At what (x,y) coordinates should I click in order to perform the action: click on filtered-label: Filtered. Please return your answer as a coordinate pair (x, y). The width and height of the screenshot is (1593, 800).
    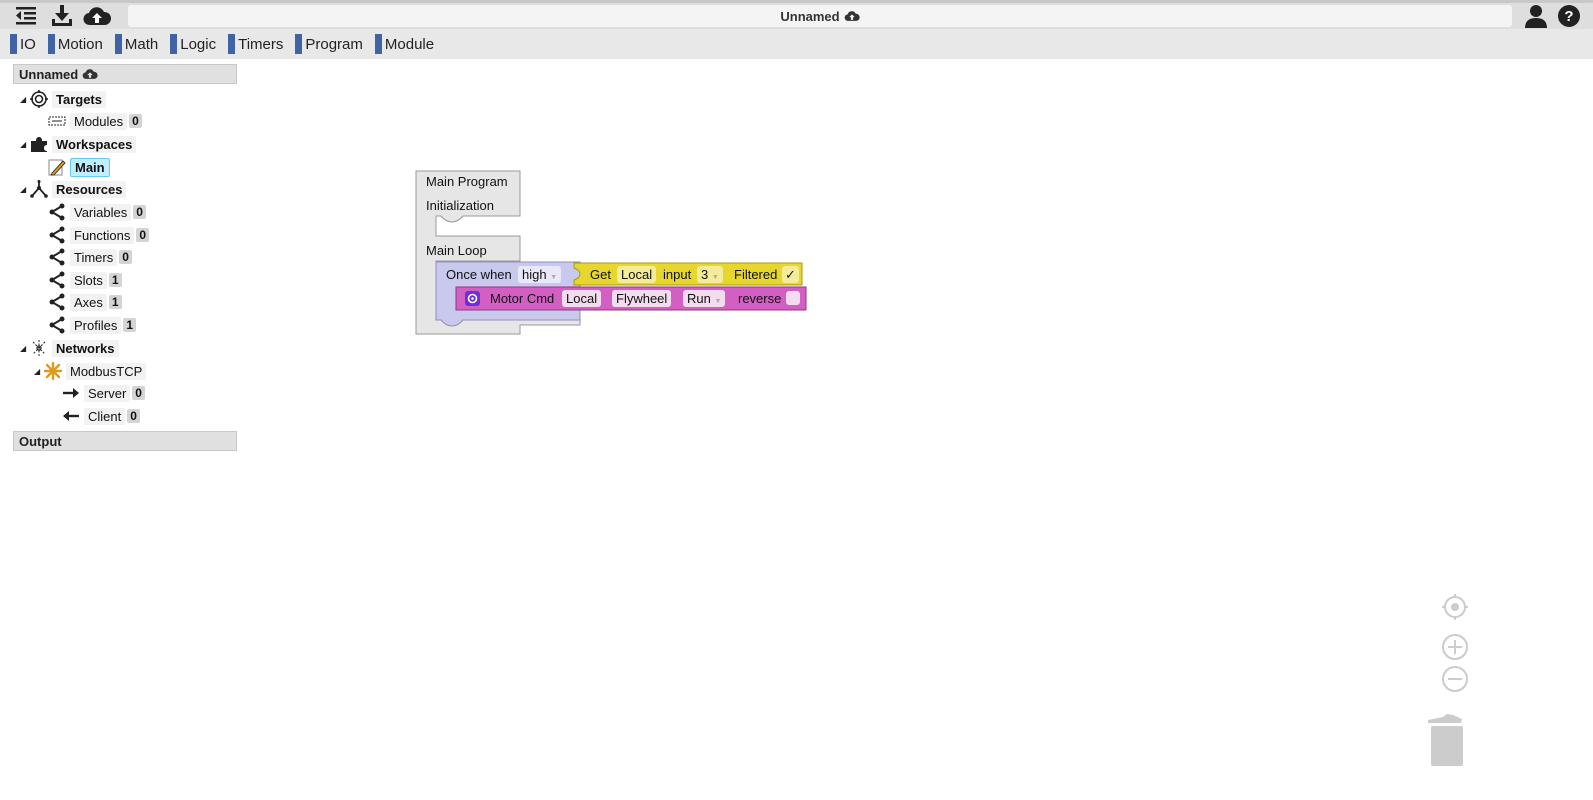
    Looking at the image, I should click on (756, 274).